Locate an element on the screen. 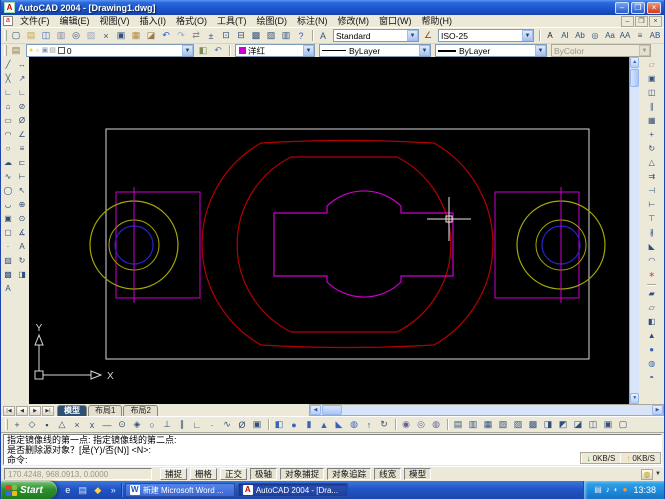 This screenshot has height=499, width=665. snap-center-icon: ⊙ is located at coordinates (122, 425).